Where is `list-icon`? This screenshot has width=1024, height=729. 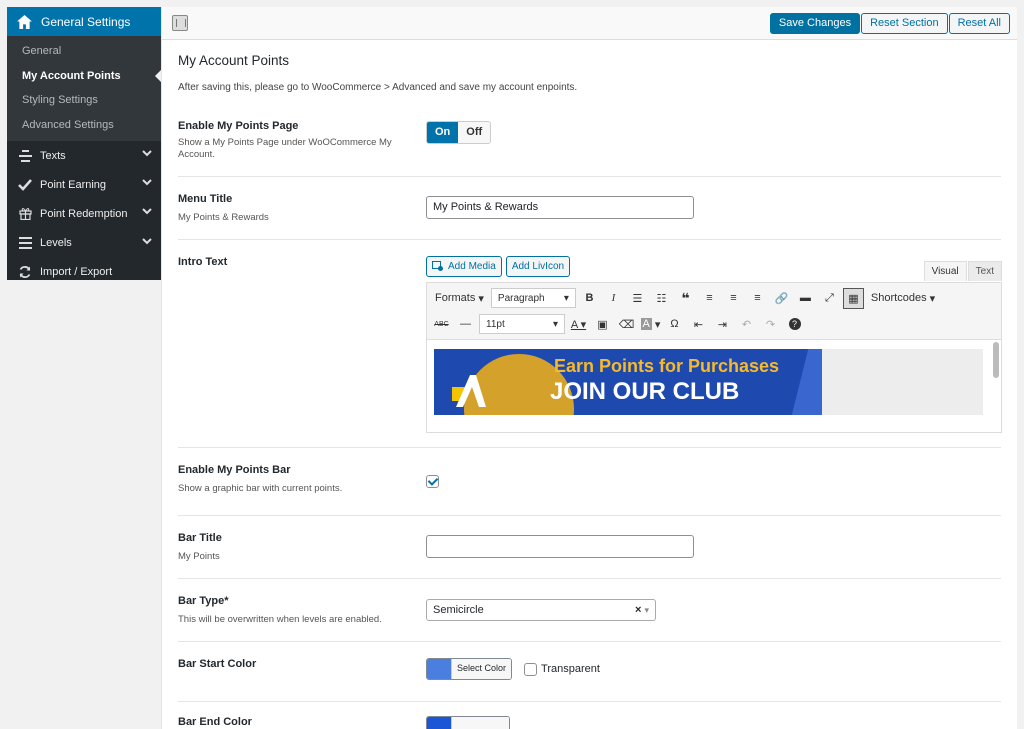
list-icon is located at coordinates (25, 243).